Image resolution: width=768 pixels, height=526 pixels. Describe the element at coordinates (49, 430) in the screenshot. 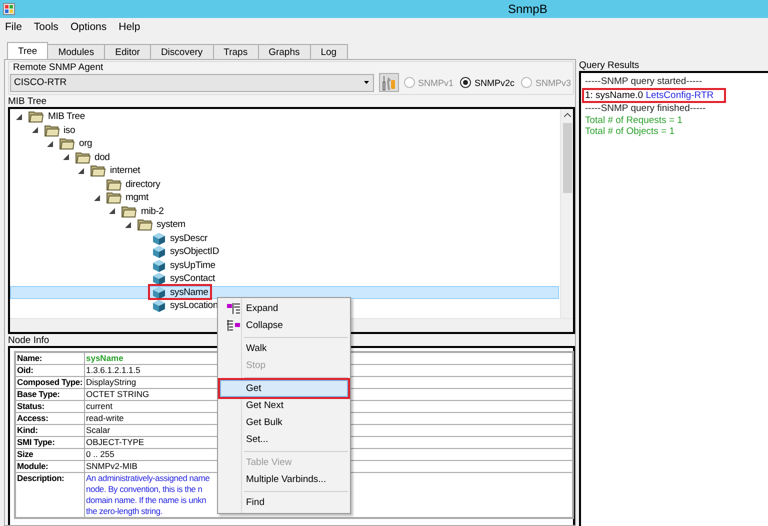

I see `property-label: Kind:` at that location.